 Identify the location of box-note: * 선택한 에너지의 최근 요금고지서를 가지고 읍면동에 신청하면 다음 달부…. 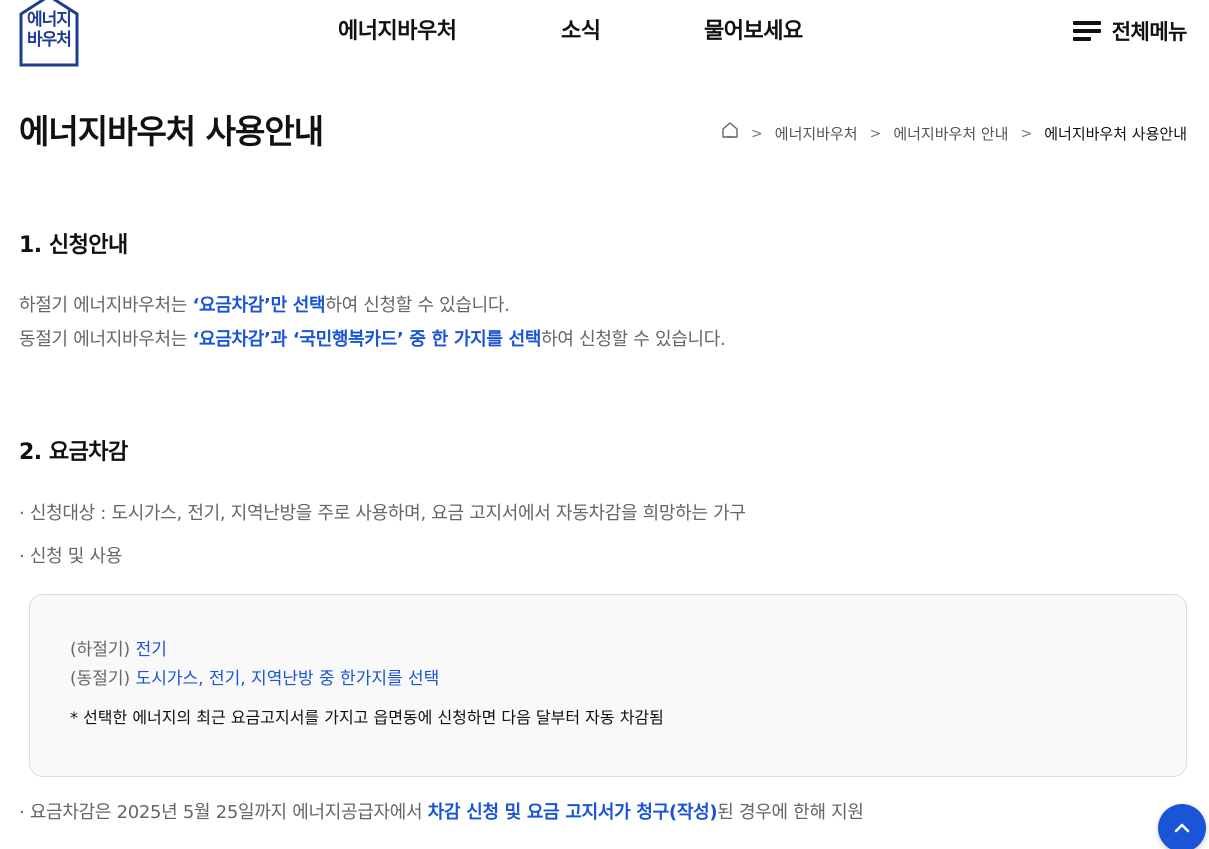
(367, 717).